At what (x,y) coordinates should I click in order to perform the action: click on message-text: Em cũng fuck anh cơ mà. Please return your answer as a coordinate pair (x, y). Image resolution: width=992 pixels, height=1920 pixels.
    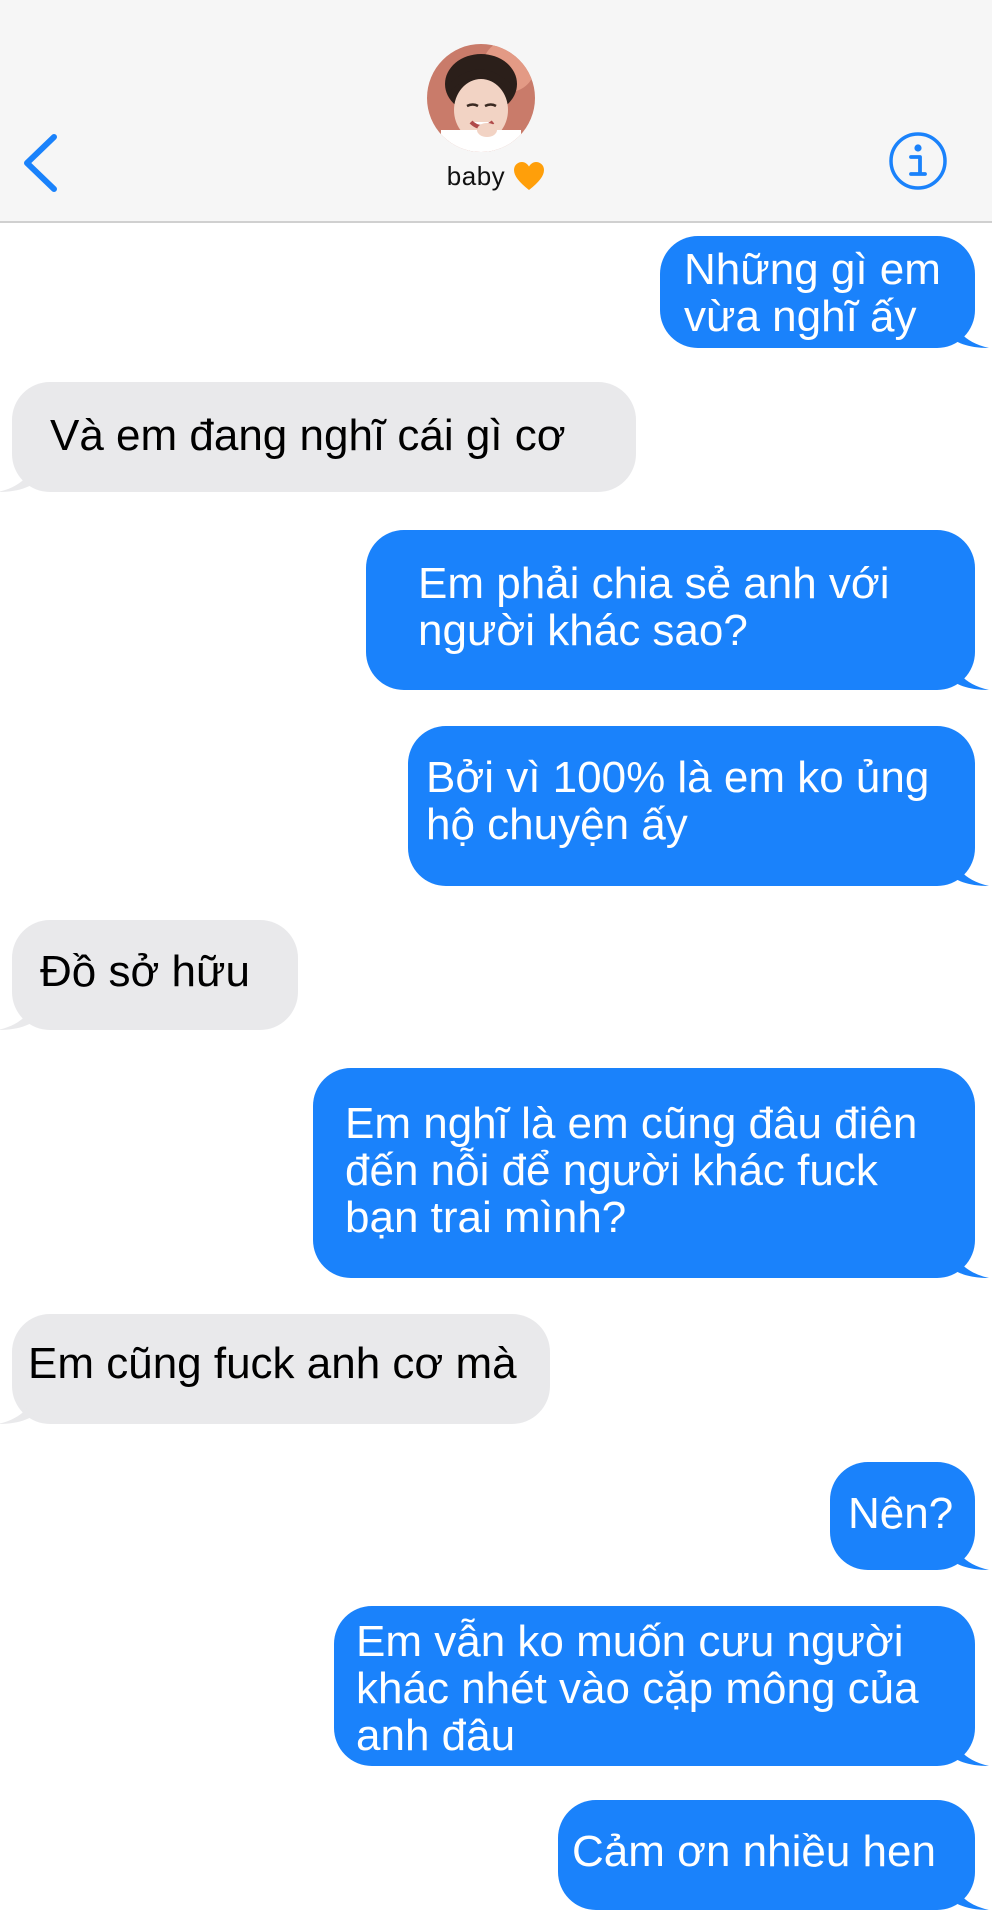
    Looking at the image, I should click on (272, 1363).